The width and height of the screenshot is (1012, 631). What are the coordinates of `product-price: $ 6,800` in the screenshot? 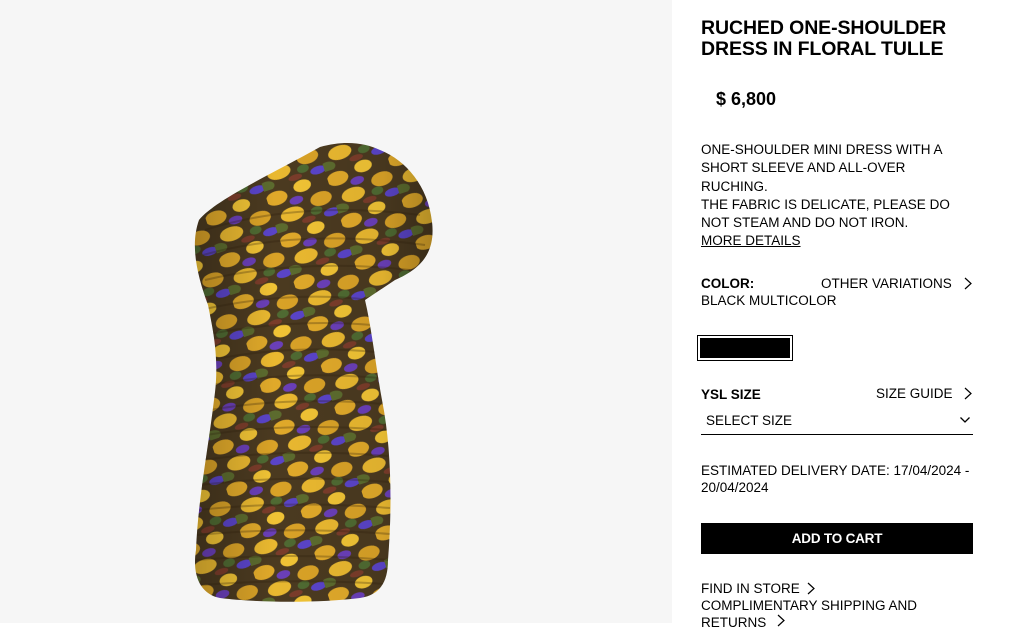 It's located at (746, 99).